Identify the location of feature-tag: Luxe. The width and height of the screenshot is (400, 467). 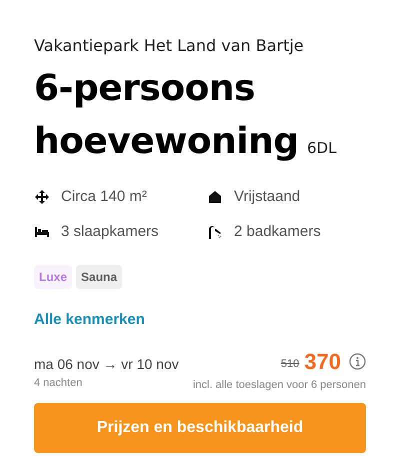
(53, 277).